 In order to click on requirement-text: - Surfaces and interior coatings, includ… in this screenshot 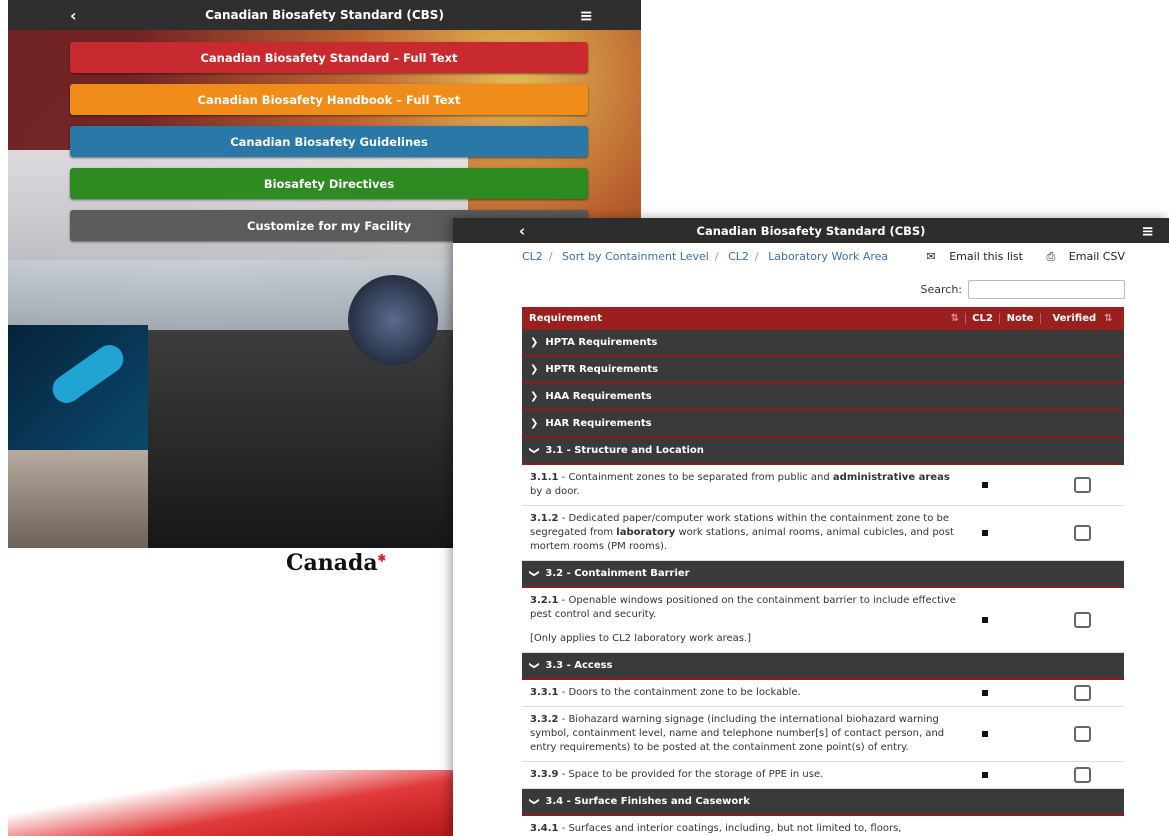, I will do `click(730, 828)`.